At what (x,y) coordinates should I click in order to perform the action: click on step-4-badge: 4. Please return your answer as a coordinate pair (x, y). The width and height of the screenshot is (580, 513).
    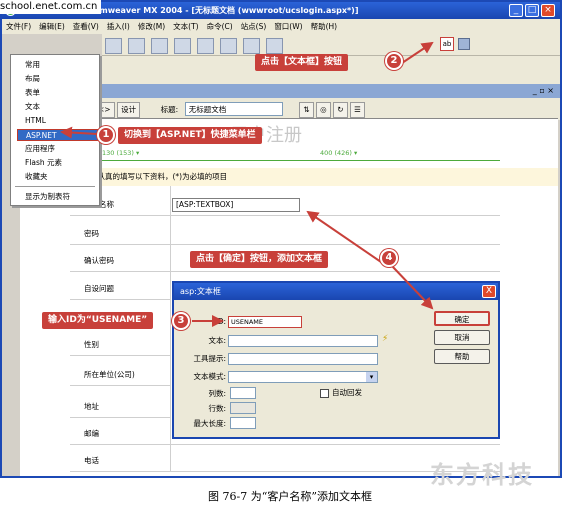
    Looking at the image, I should click on (389, 258).